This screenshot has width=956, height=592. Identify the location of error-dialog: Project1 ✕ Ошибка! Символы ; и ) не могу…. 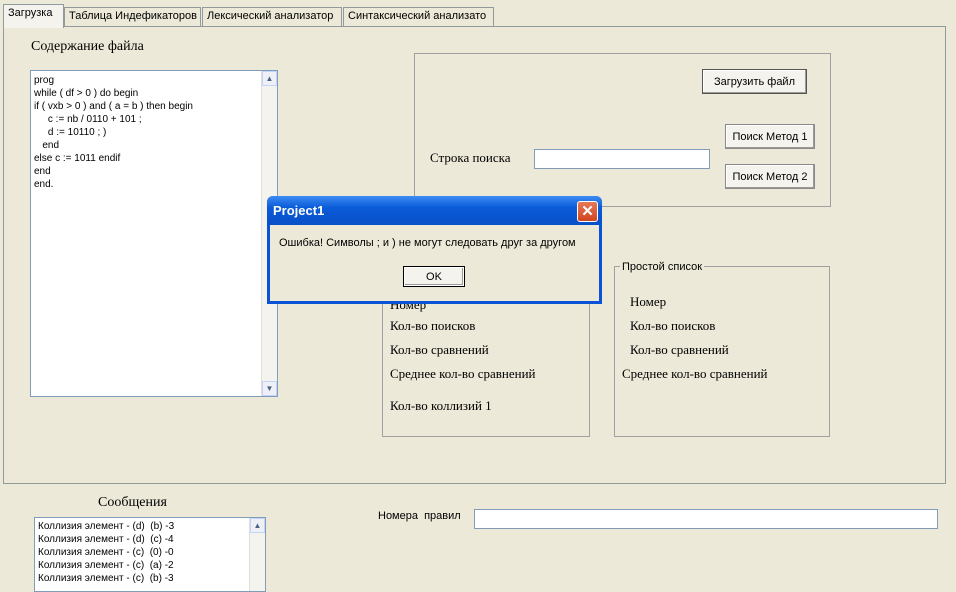
(434, 250).